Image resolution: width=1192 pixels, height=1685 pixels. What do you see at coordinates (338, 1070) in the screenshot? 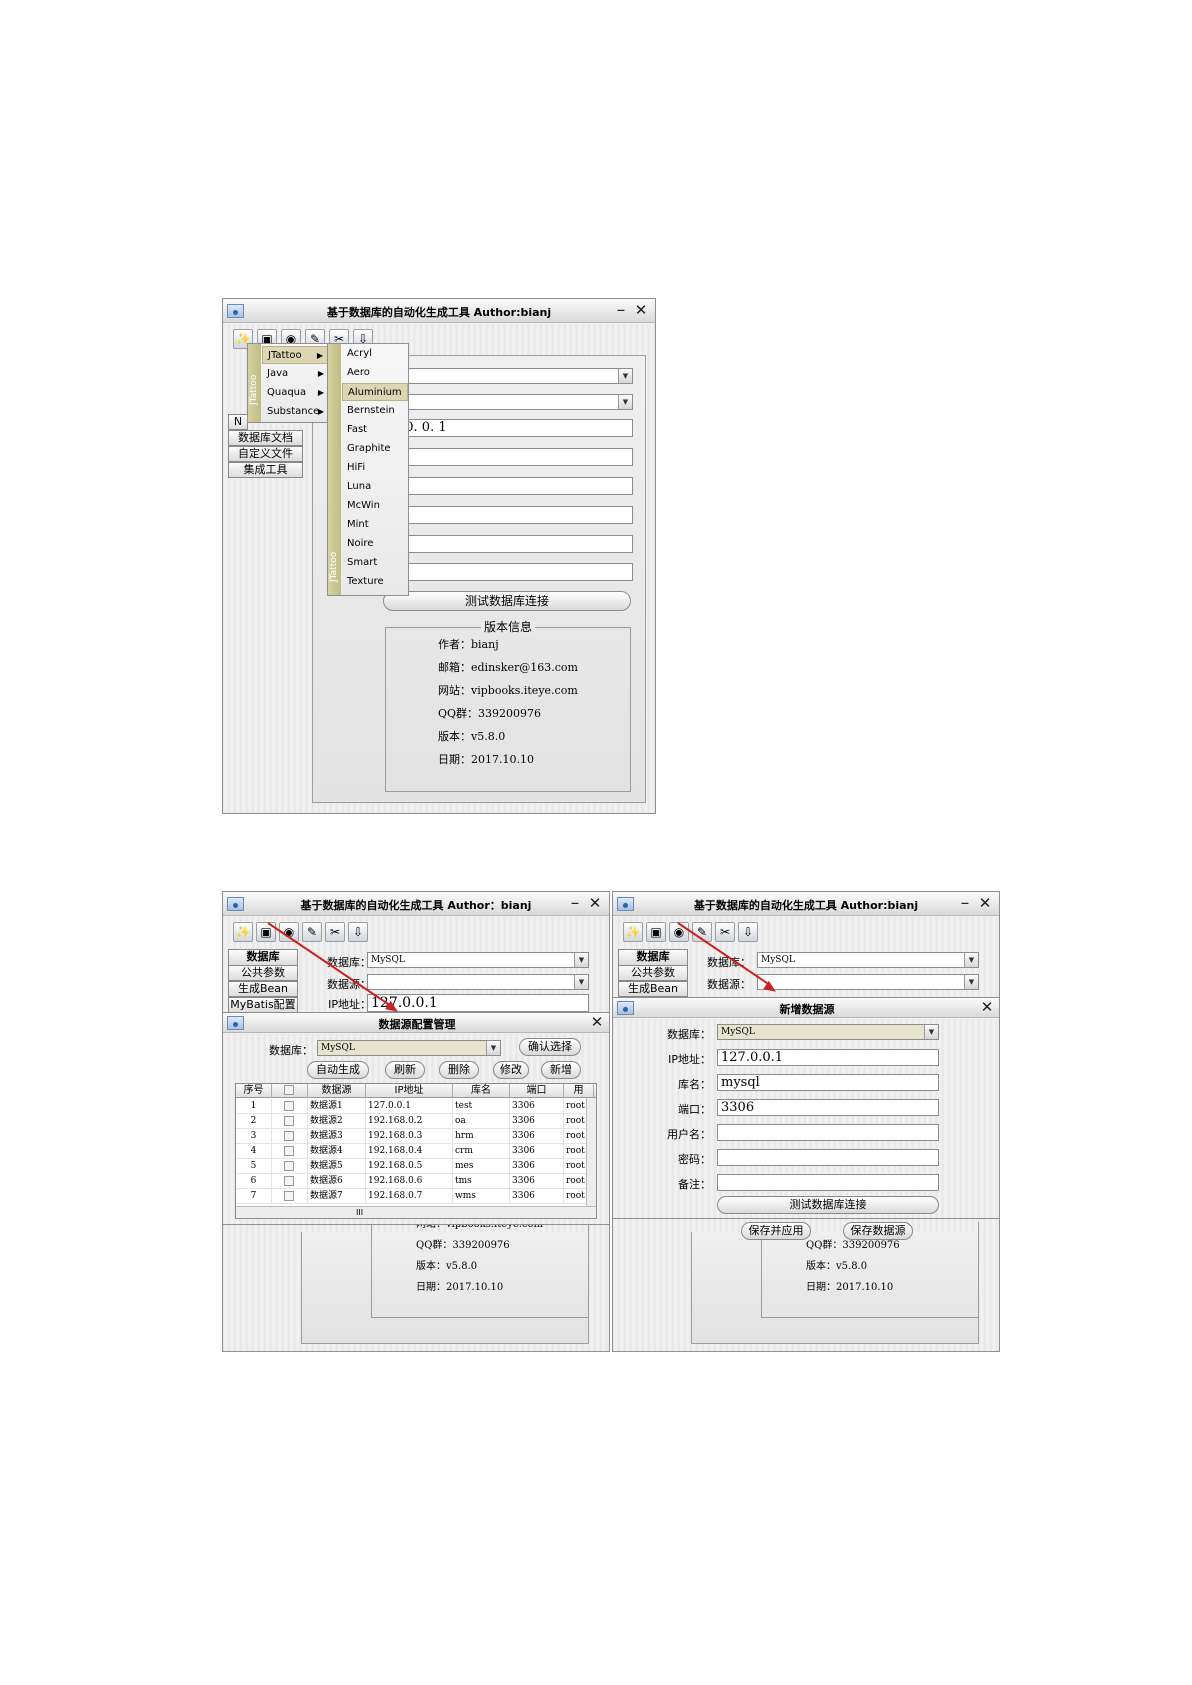
I see `auto-generate-button: 自动生成` at bounding box center [338, 1070].